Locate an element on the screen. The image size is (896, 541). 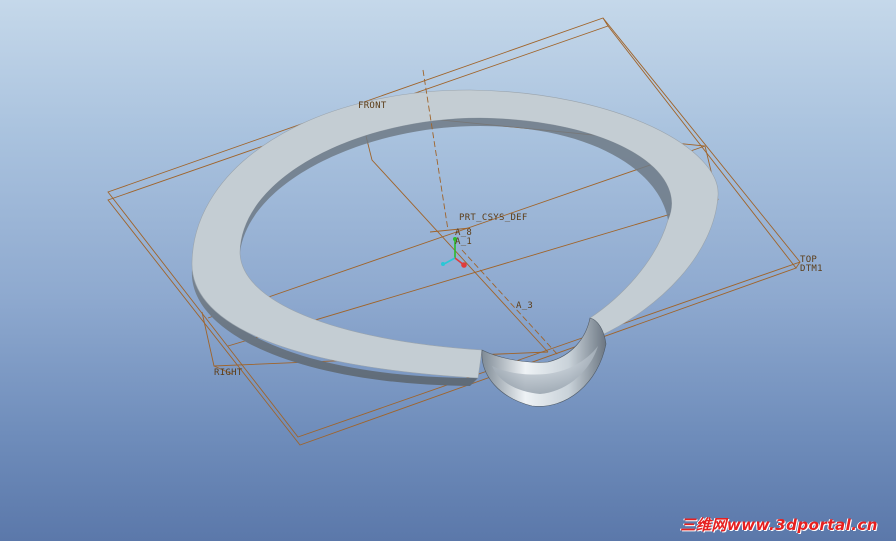
axis-label-a3: A_3 is located at coordinates (524, 306).